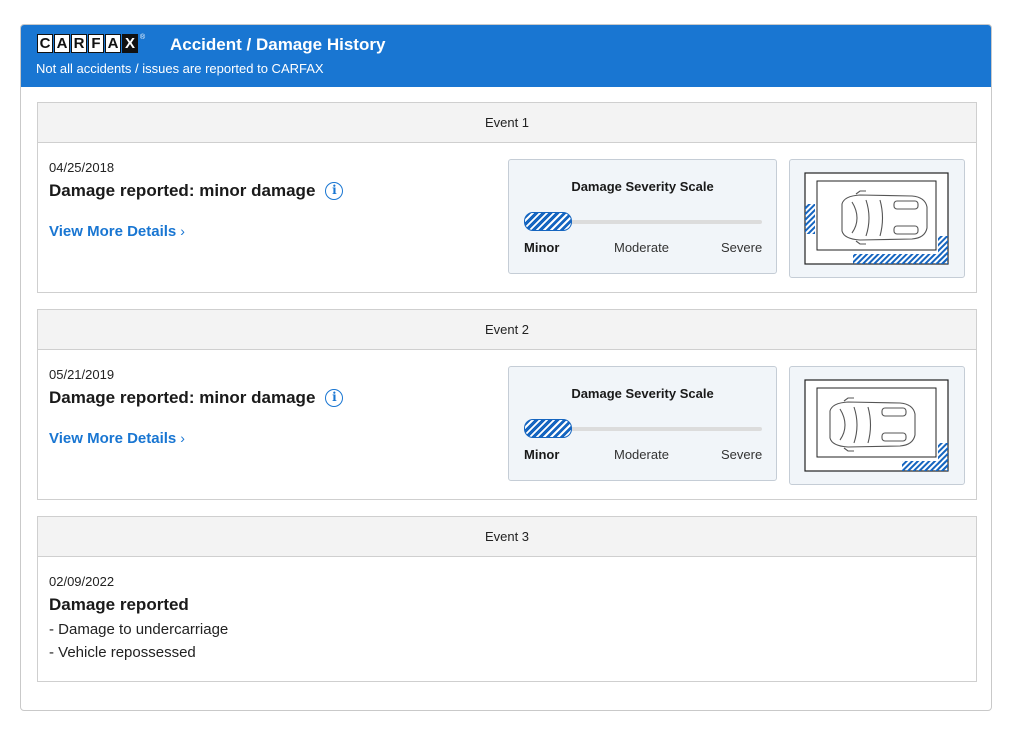 Image resolution: width=1024 pixels, height=729 pixels. I want to click on section-title: Accident / Damage History, so click(278, 44).